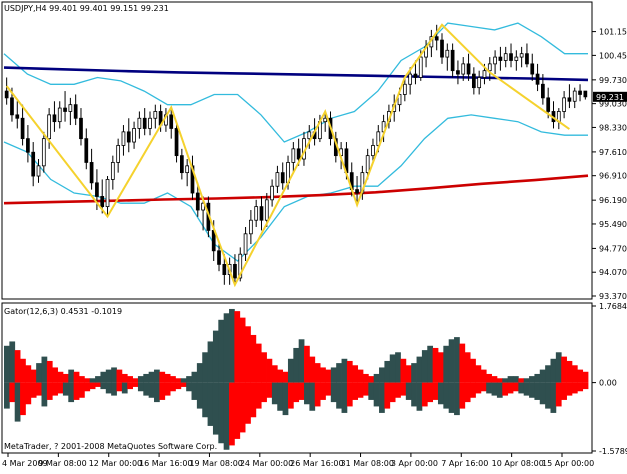 The width and height of the screenshot is (627, 474). I want to click on price-tick-label: 99.730, so click(613, 80).